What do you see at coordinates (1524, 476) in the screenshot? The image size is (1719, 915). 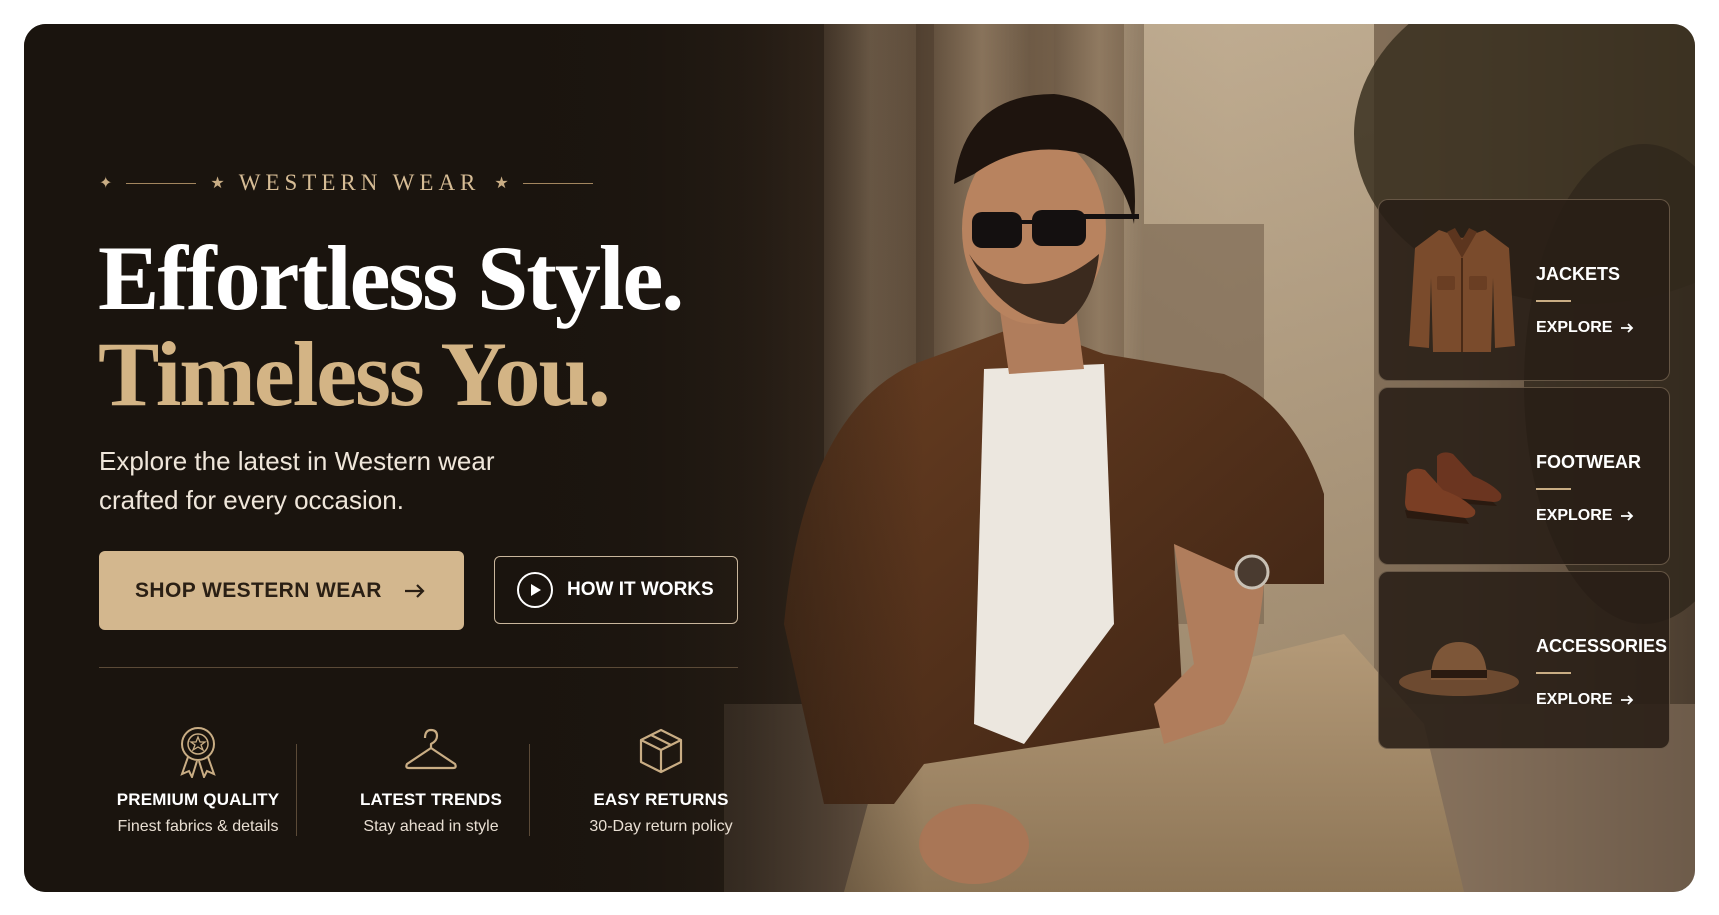 I see `category-card-footwear: FOOTWEAR EXPLORE` at bounding box center [1524, 476].